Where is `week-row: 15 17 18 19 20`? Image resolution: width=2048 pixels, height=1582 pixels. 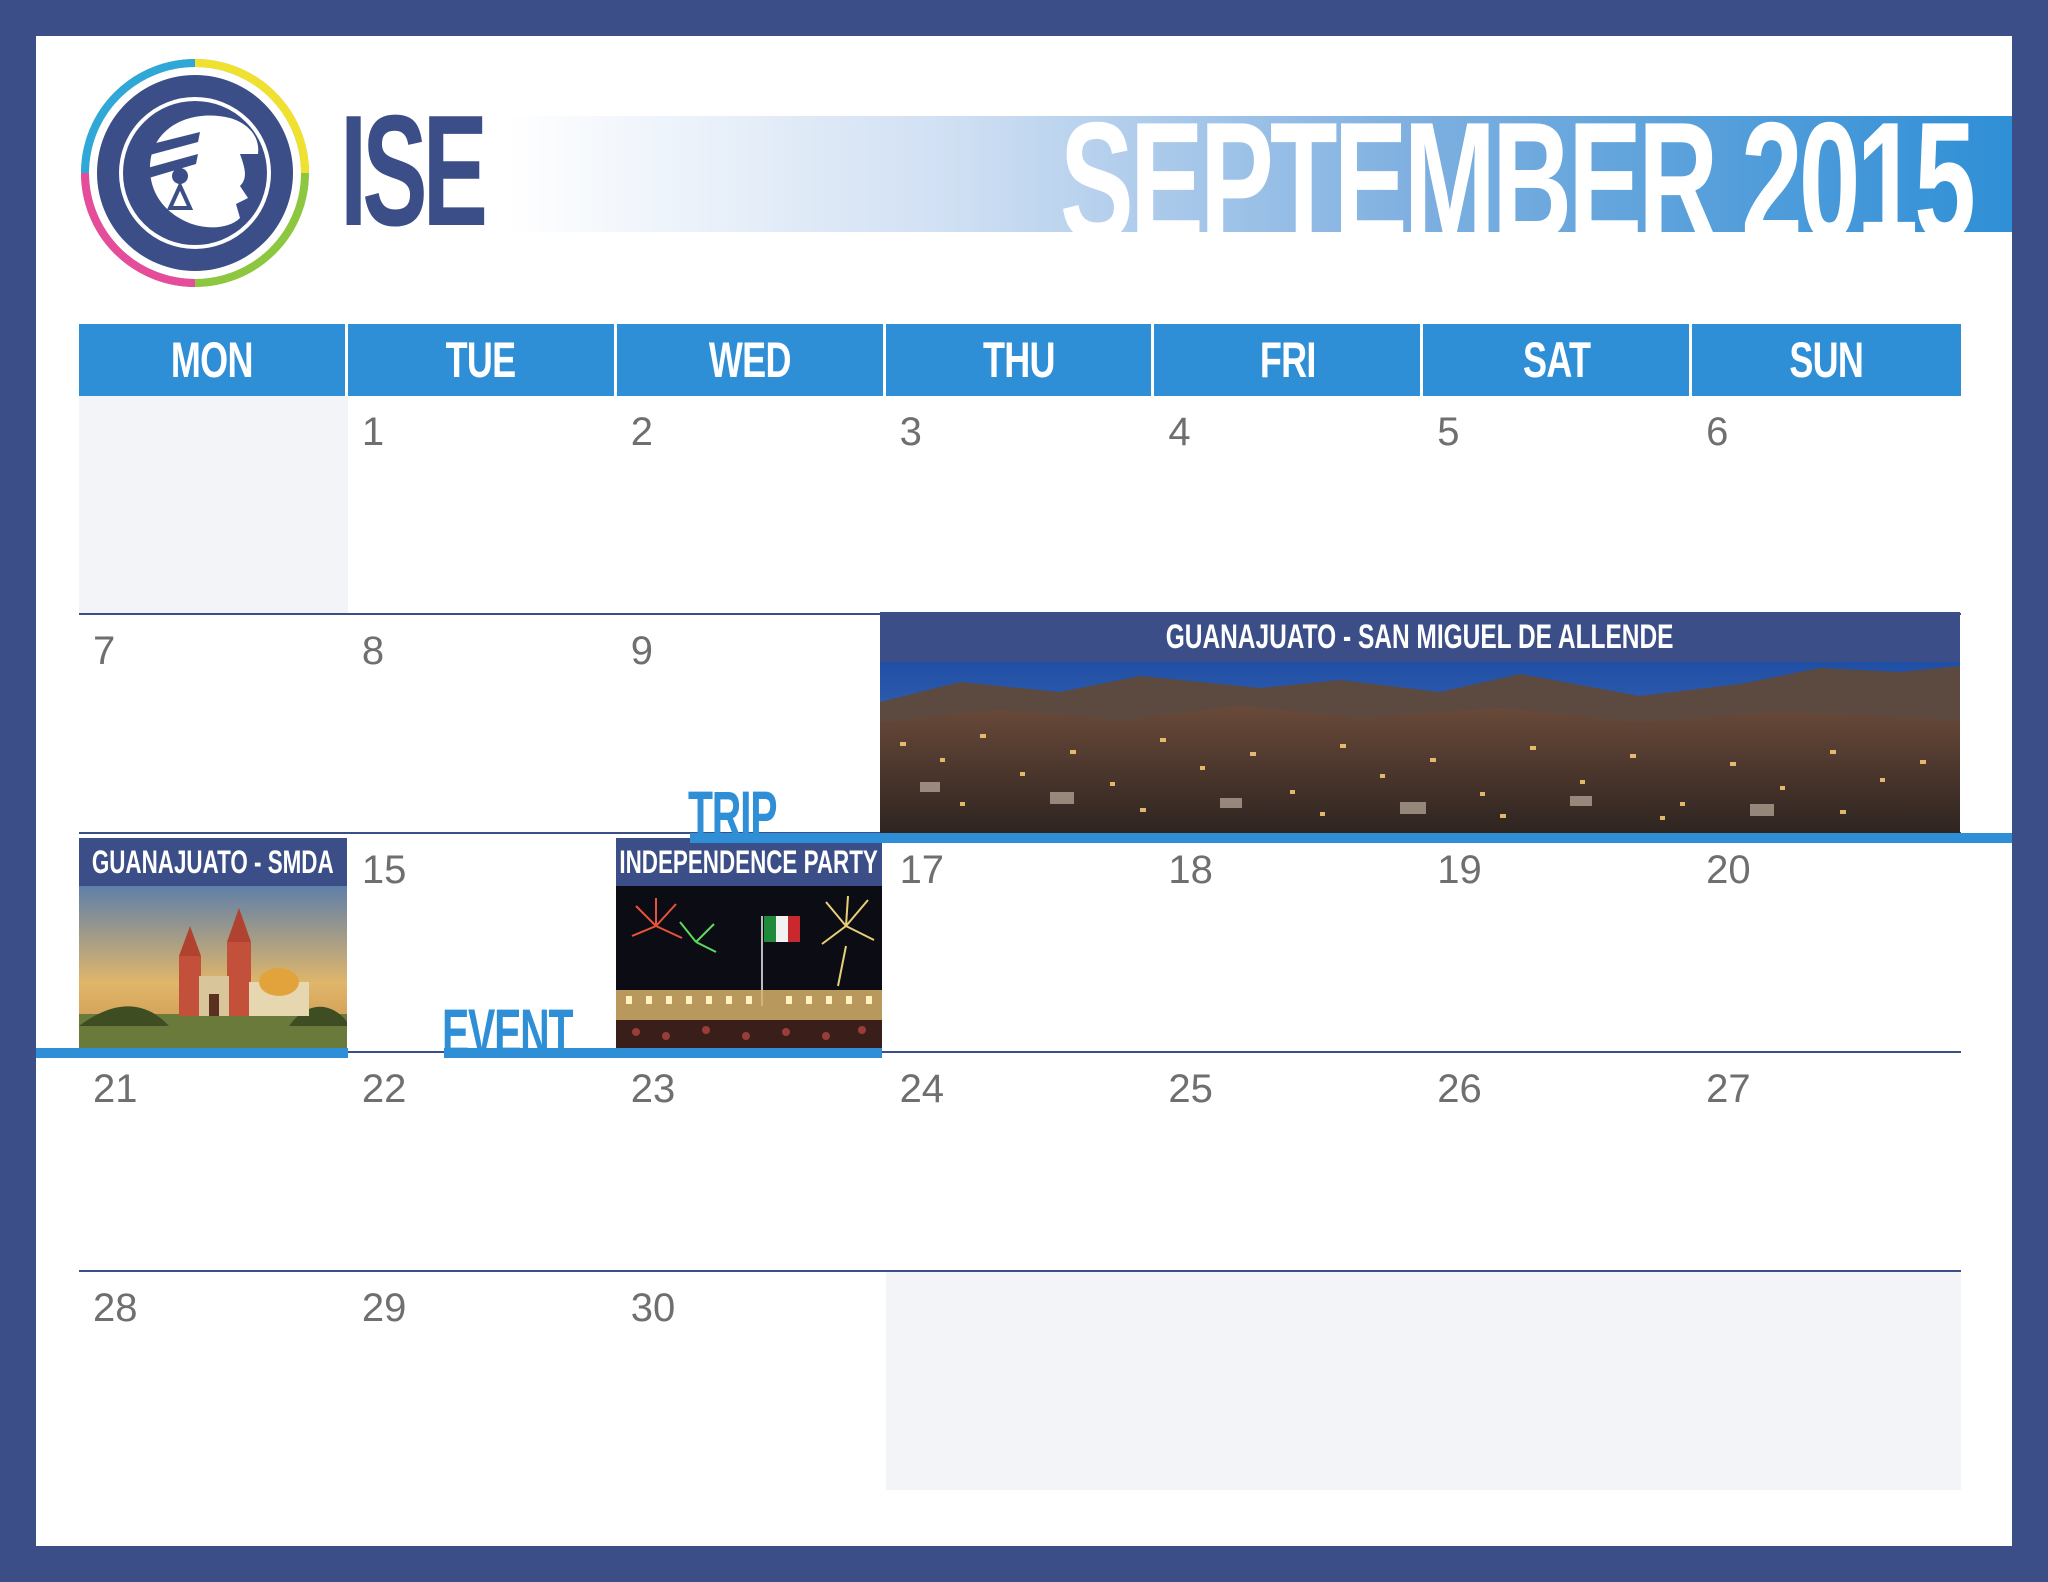
week-row: 15 17 18 19 20 is located at coordinates (1020, 943).